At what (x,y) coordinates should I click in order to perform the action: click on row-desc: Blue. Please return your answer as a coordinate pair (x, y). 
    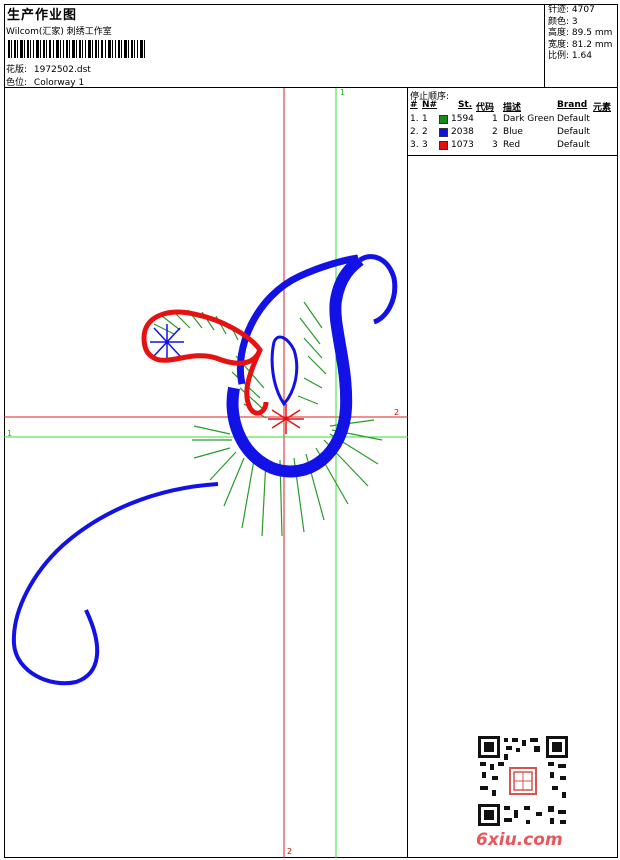
    Looking at the image, I should click on (513, 132).